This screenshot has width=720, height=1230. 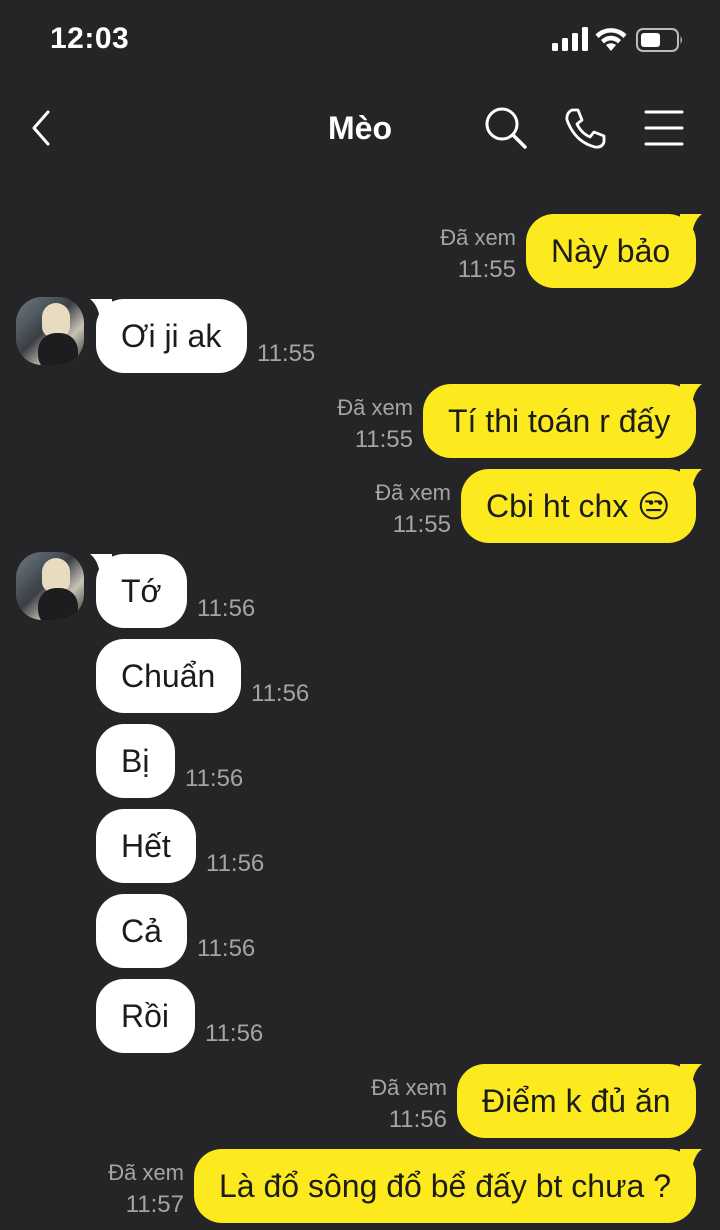 What do you see at coordinates (146, 846) in the screenshot?
I see `message-bubble: Hết` at bounding box center [146, 846].